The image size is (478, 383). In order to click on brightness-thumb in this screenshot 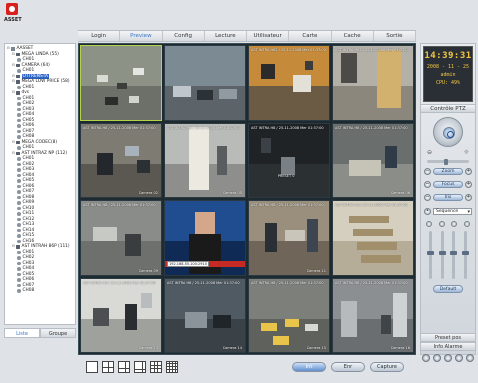, I will do `click(431, 253)`.